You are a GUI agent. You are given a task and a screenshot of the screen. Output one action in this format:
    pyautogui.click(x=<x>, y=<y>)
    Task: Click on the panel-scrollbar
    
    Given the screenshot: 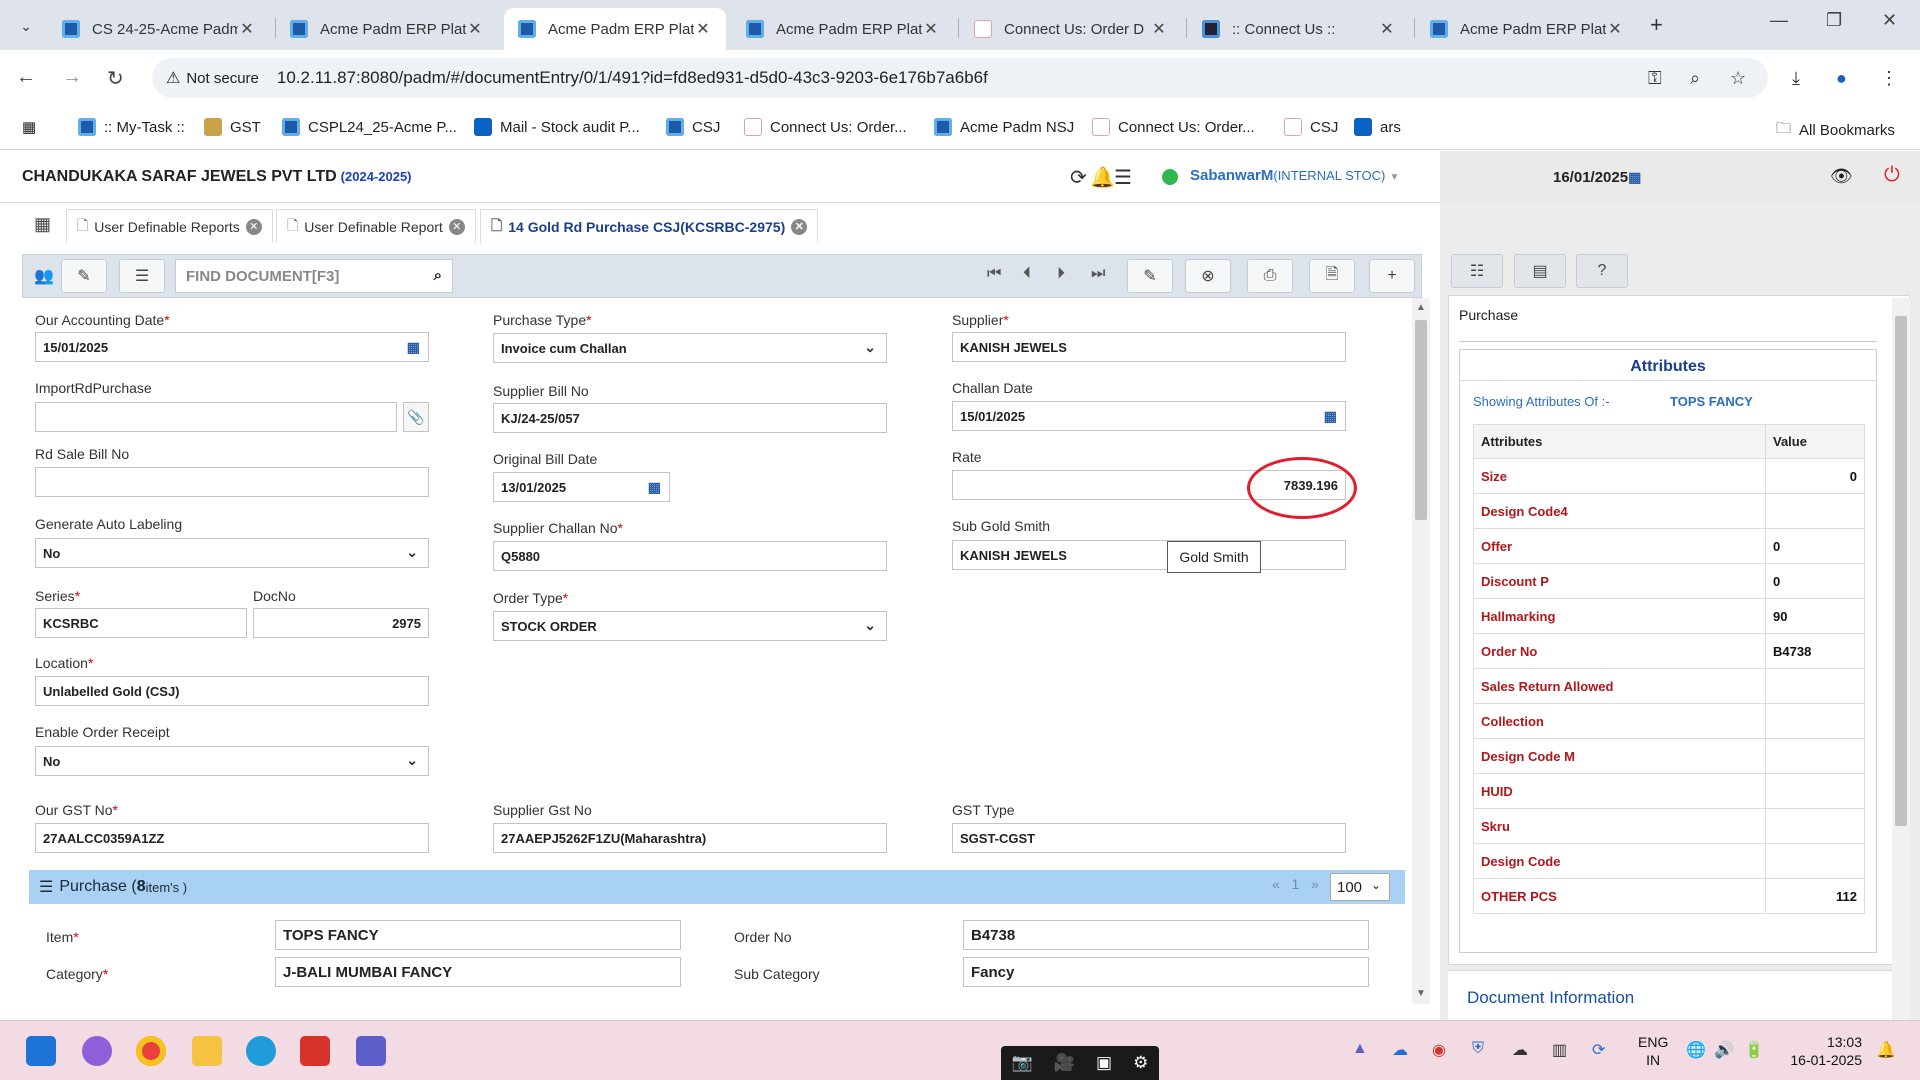 What is the action you would take?
    pyautogui.click(x=1901, y=668)
    